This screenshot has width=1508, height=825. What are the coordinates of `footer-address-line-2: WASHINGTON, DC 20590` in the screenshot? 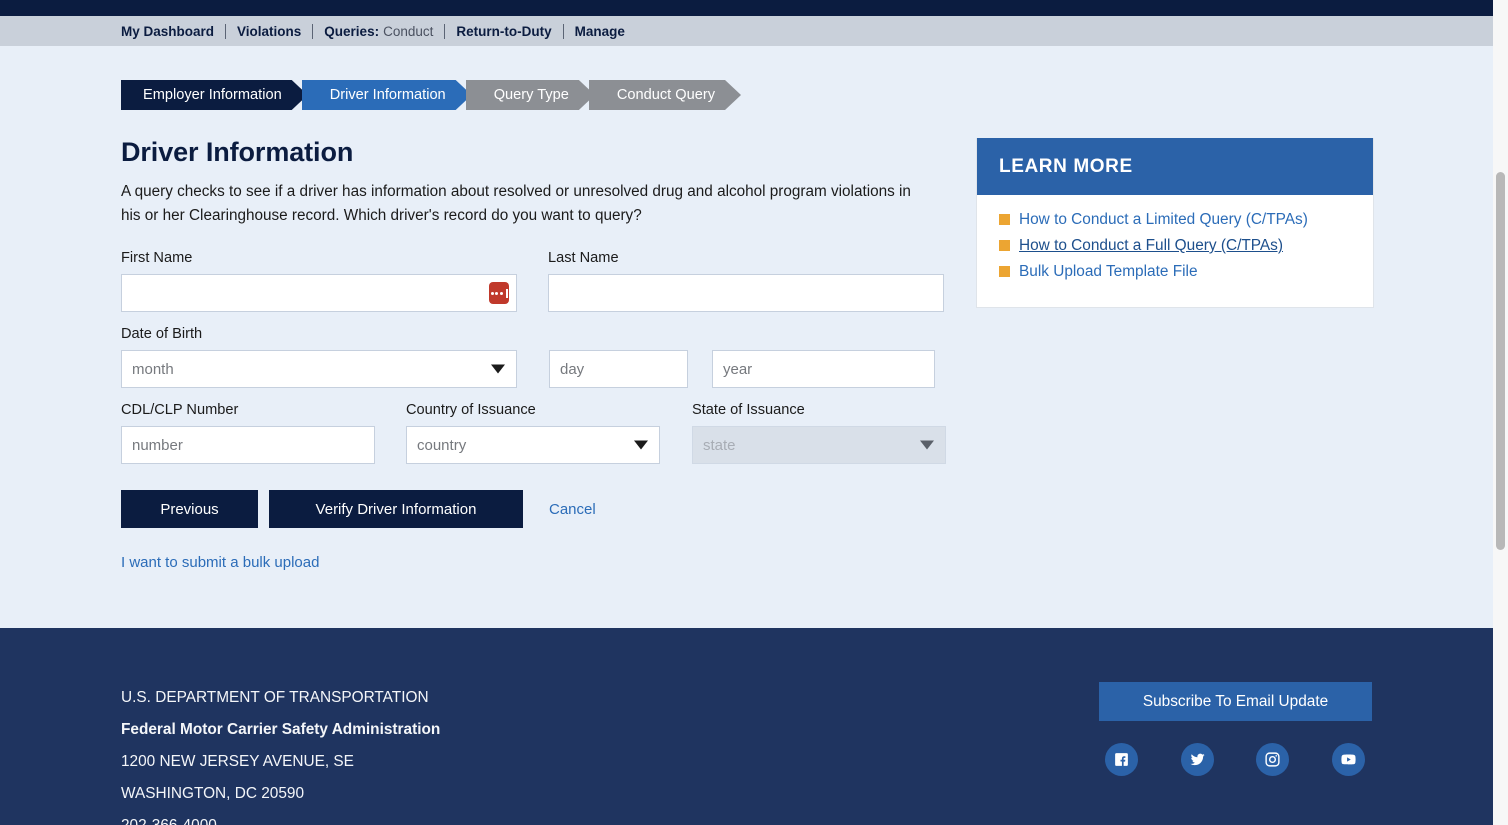 It's located at (213, 793).